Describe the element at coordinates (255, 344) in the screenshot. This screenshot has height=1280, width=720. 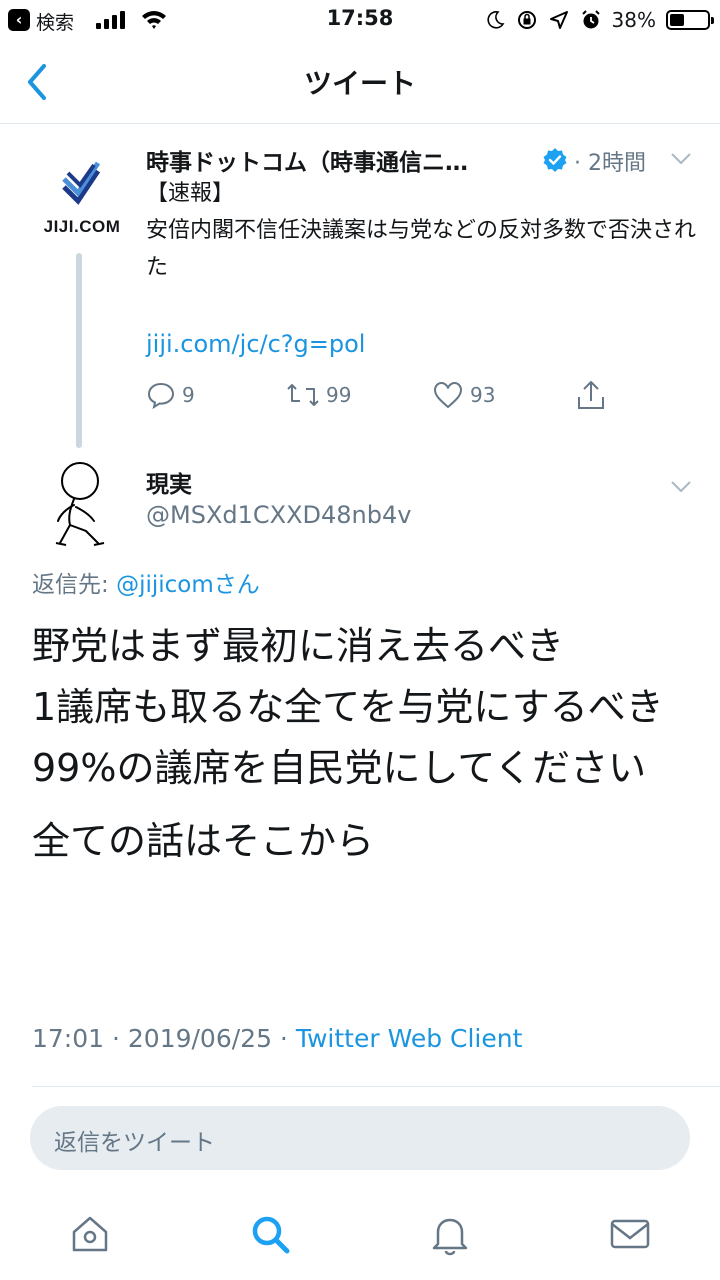
I see `parent-tweet-link: jiji.com/jc/c?g=pol` at that location.